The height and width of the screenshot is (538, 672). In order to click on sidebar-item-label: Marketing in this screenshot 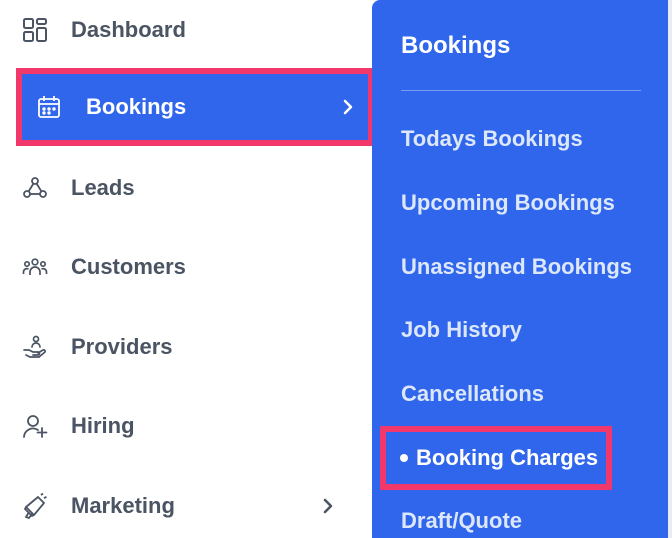, I will do `click(123, 505)`.